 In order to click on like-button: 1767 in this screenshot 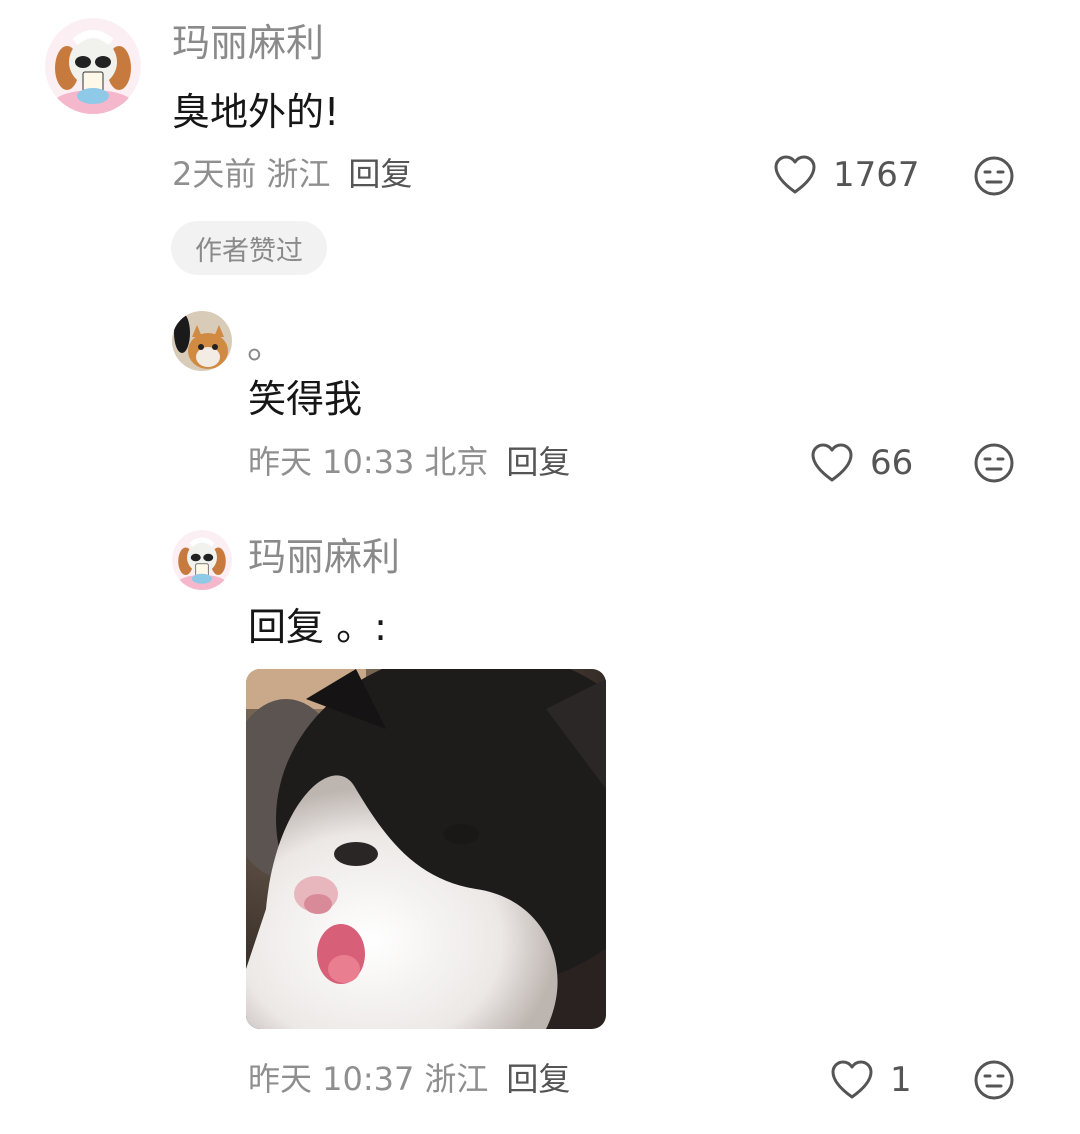, I will do `click(846, 175)`.